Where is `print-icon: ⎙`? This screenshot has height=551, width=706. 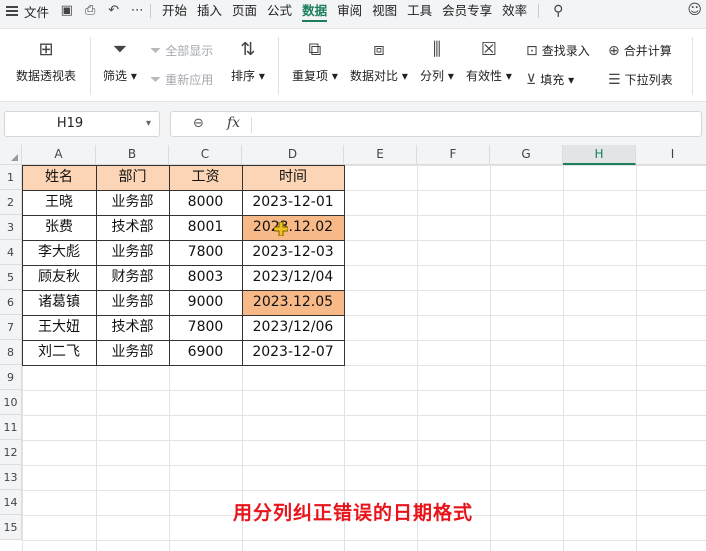 print-icon: ⎙ is located at coordinates (91, 11).